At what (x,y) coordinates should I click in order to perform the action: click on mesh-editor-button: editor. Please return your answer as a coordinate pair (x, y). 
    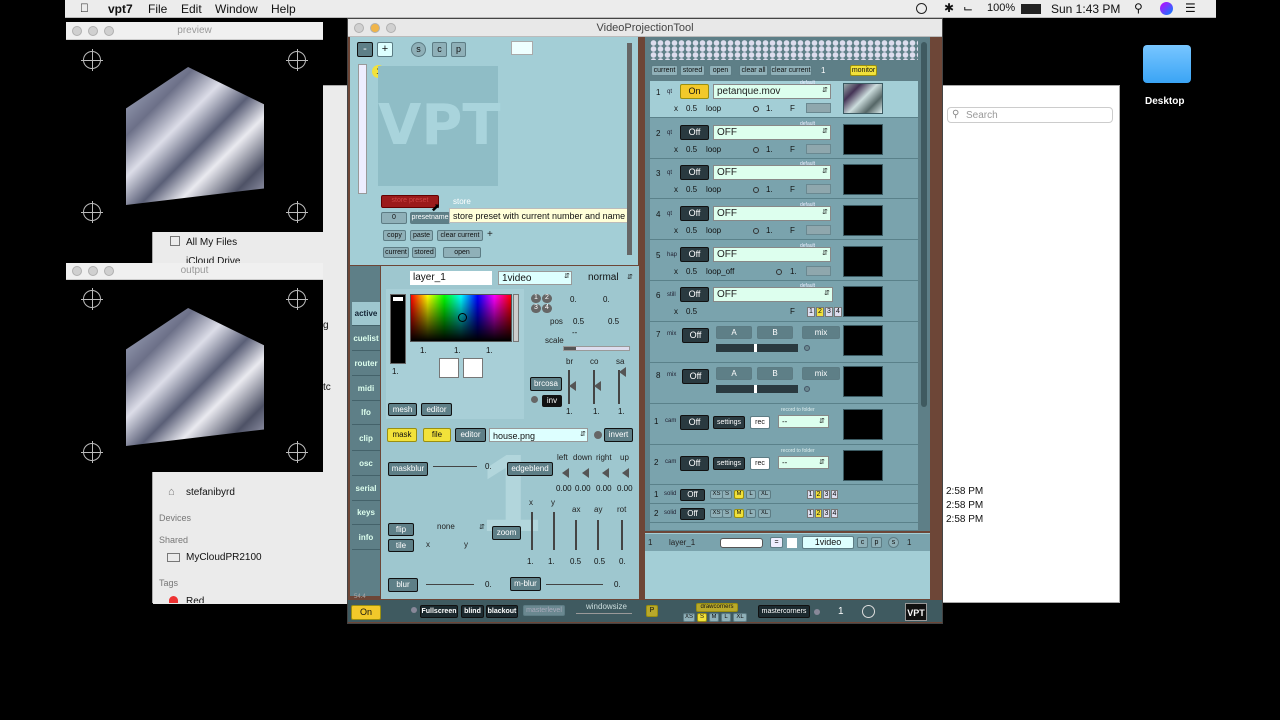
    Looking at the image, I should click on (436, 409).